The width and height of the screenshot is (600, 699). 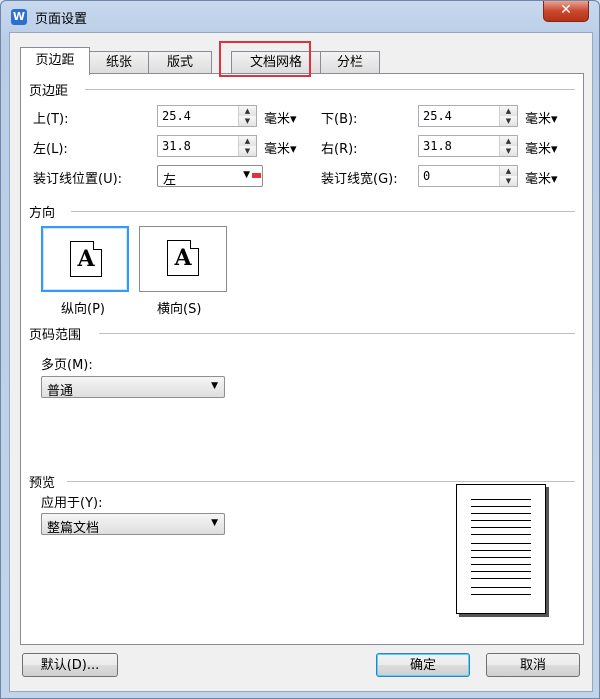 What do you see at coordinates (207, 116) in the screenshot?
I see `top-margin-spinner: 25.4 ▲ ▼` at bounding box center [207, 116].